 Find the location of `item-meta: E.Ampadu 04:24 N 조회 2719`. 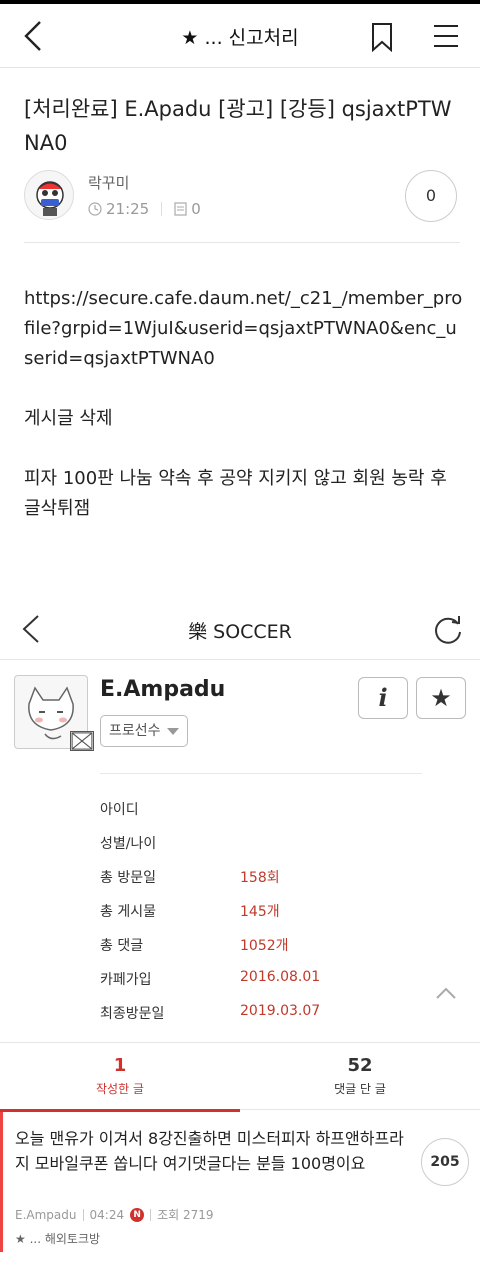

item-meta: E.Ampadu 04:24 N 조회 2719 is located at coordinates (114, 1214).